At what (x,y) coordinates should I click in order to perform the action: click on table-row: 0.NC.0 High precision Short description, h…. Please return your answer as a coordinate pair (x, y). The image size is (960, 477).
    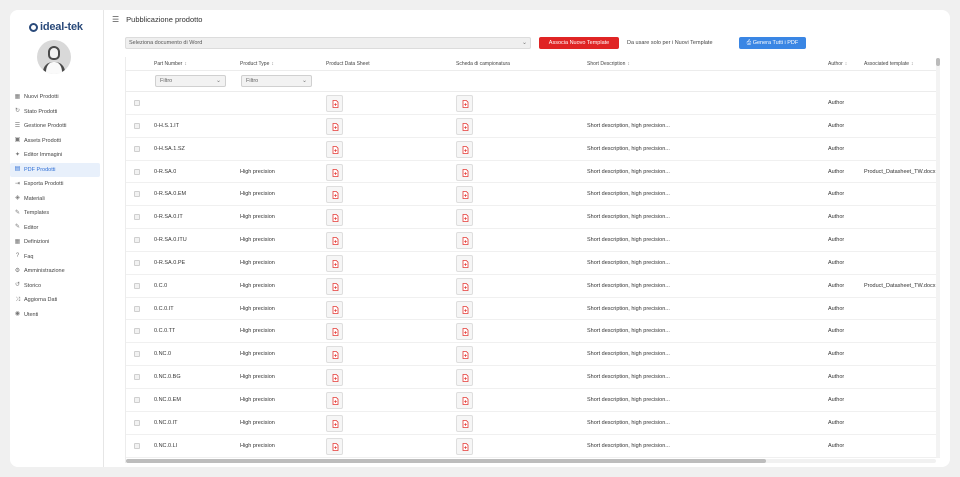
    Looking at the image, I should click on (533, 355).